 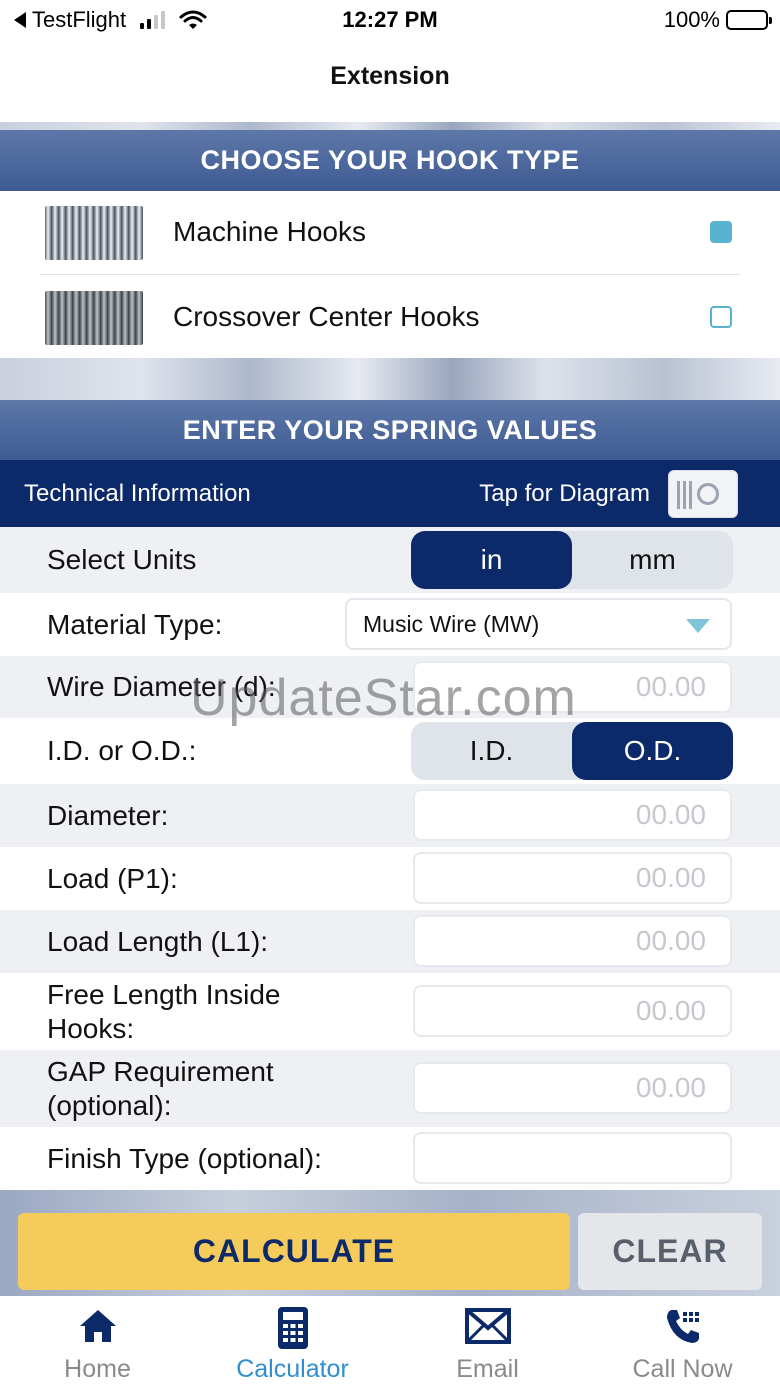 What do you see at coordinates (184, 1158) in the screenshot?
I see `finish-label: Finish Type (optional):` at bounding box center [184, 1158].